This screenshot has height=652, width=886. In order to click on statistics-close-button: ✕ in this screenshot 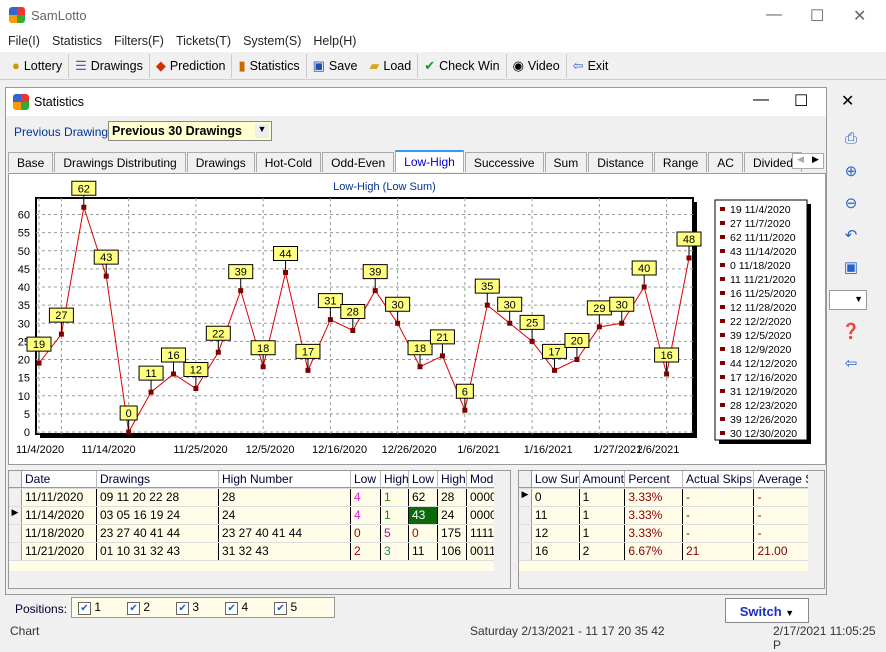, I will do `click(847, 101)`.